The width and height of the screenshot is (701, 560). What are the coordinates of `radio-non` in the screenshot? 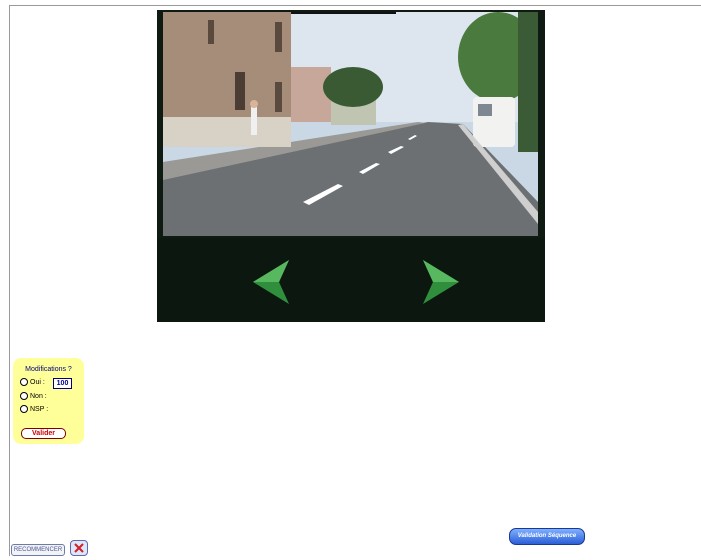 It's located at (24, 396).